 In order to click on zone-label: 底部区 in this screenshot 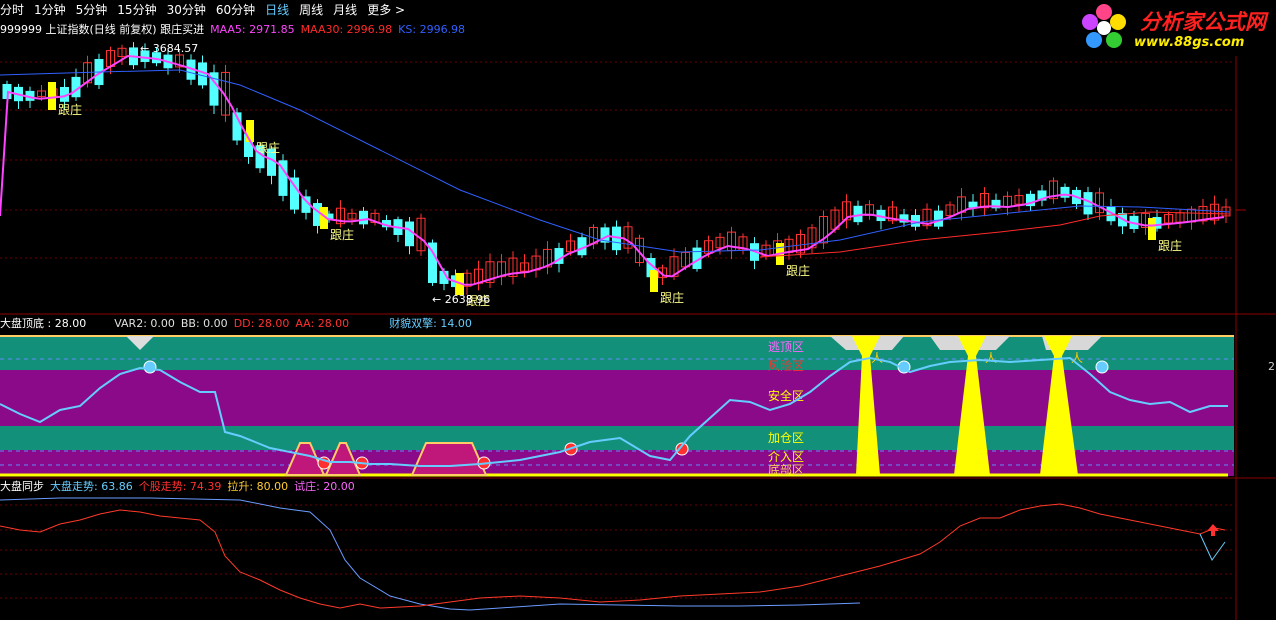, I will do `click(786, 469)`.